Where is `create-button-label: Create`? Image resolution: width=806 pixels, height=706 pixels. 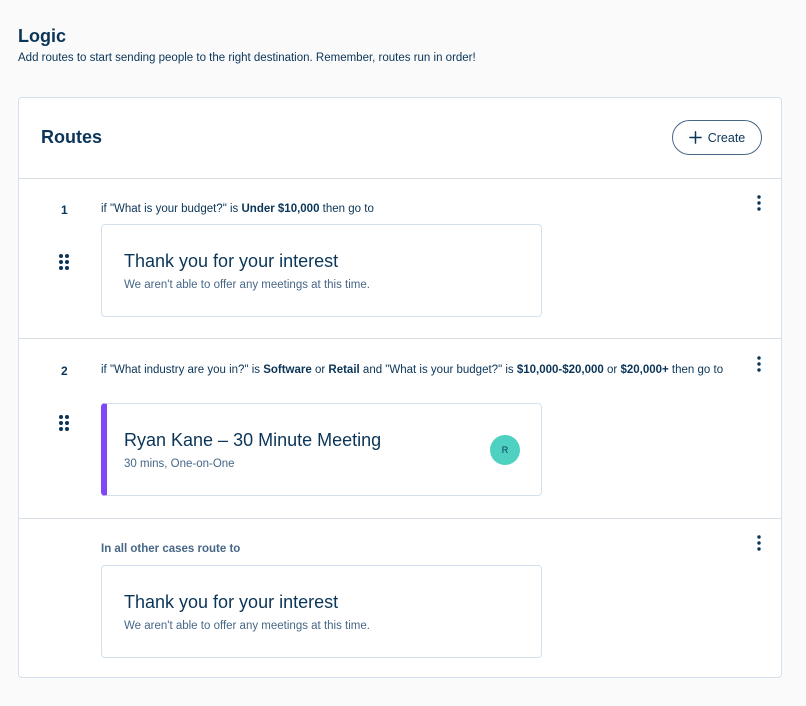 create-button-label: Create is located at coordinates (726, 137).